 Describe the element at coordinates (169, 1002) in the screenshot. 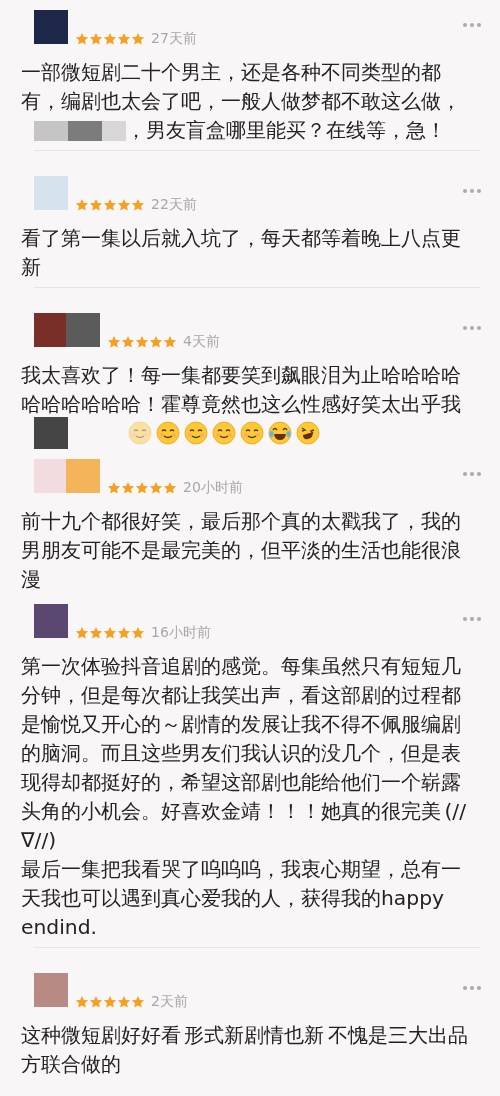

I see `comment-time: 2天前` at that location.